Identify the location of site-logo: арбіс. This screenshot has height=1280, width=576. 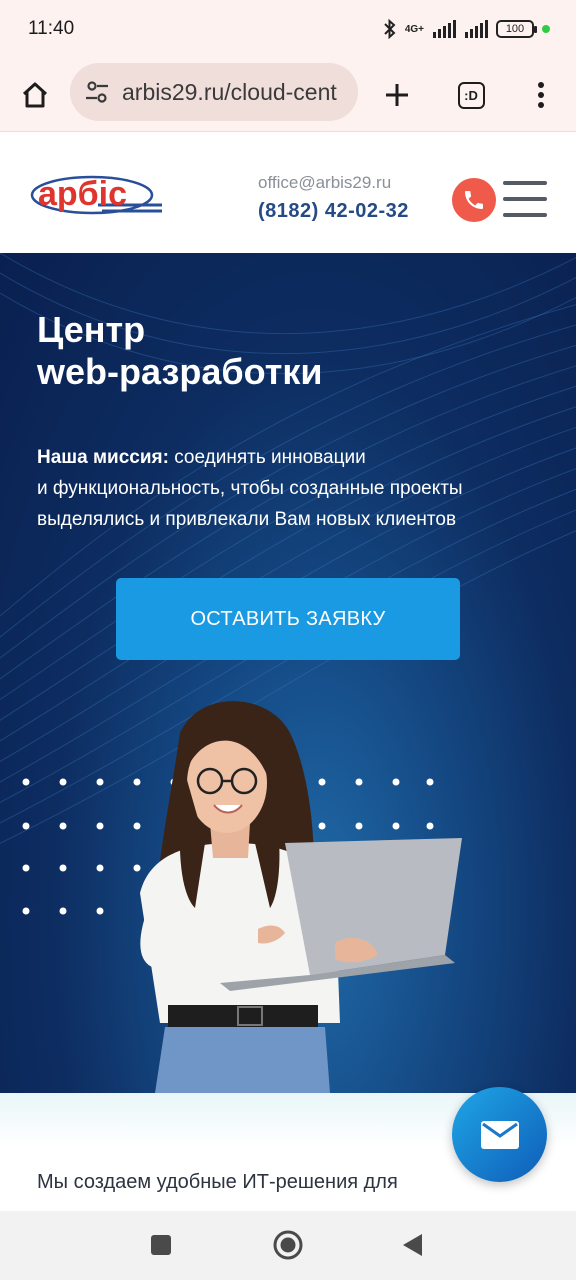
(95, 194).